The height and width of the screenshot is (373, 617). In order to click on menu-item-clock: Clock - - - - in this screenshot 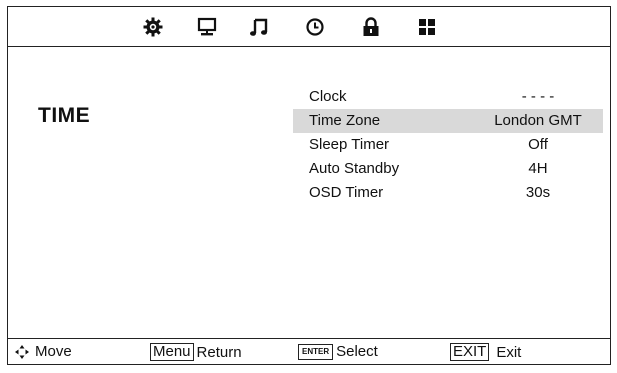, I will do `click(448, 97)`.